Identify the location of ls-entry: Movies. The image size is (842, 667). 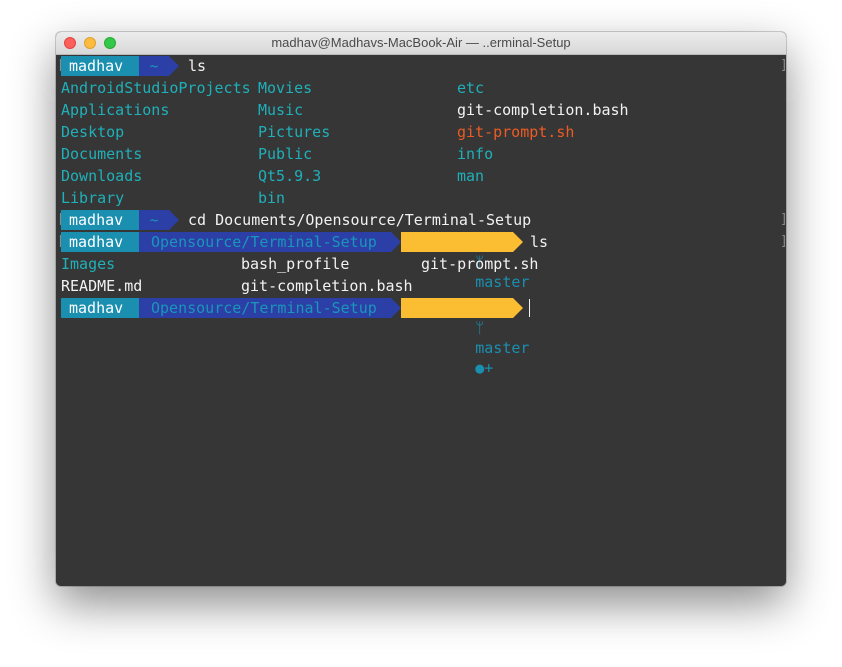
(285, 88).